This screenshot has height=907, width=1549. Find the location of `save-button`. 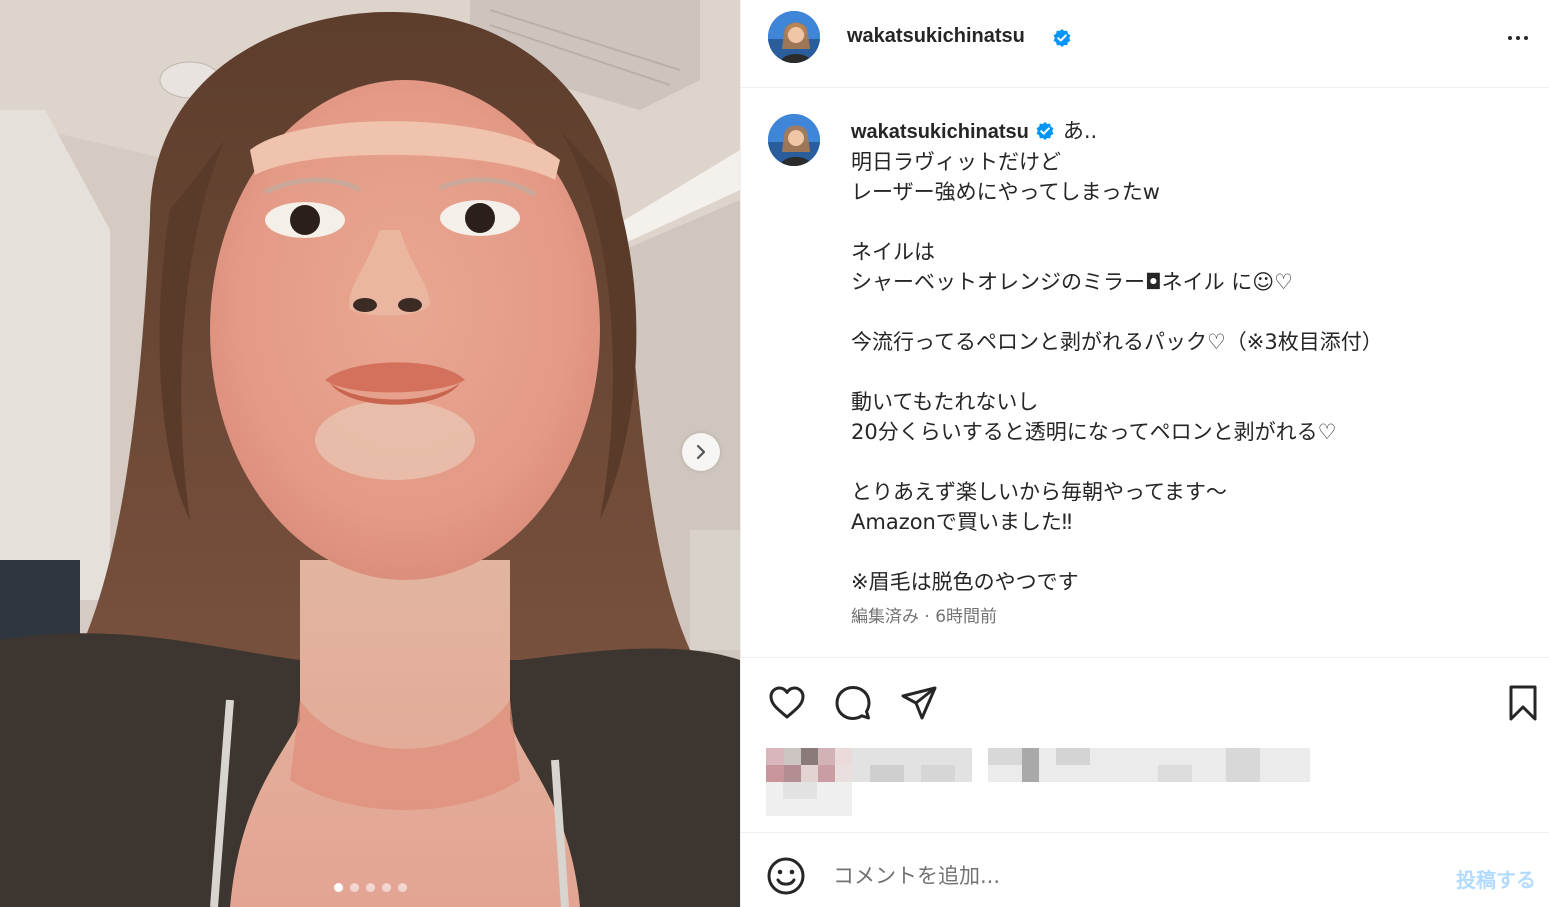

save-button is located at coordinates (1523, 703).